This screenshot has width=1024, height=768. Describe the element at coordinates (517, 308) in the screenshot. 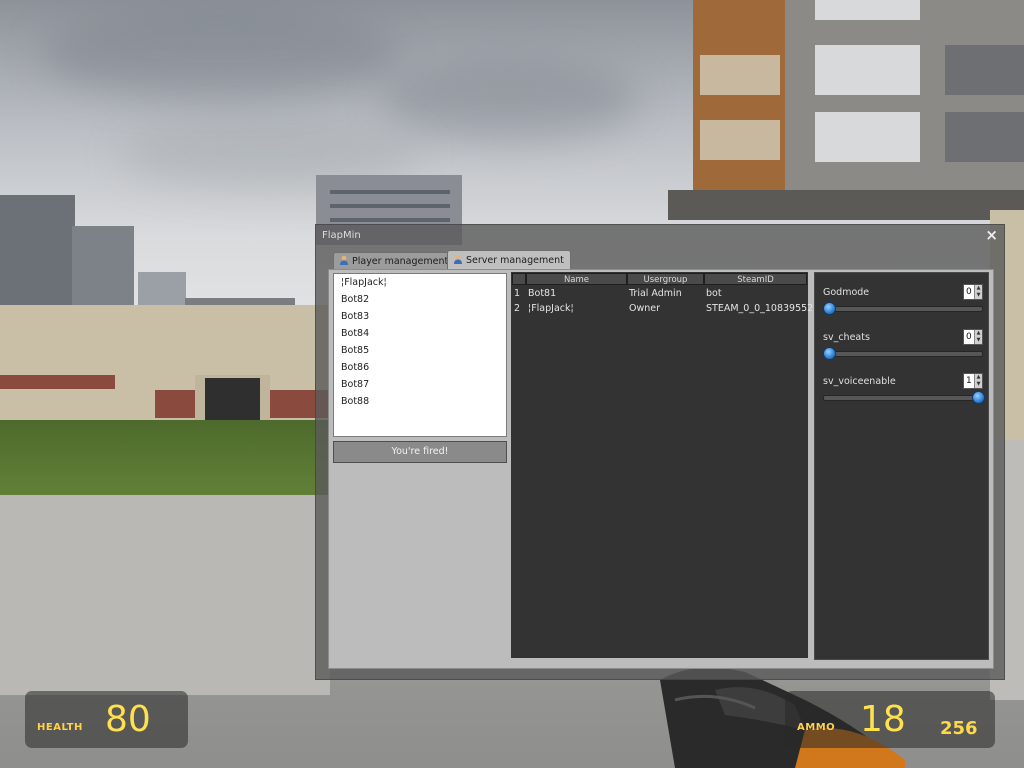

I see `cell-index: 2` at that location.